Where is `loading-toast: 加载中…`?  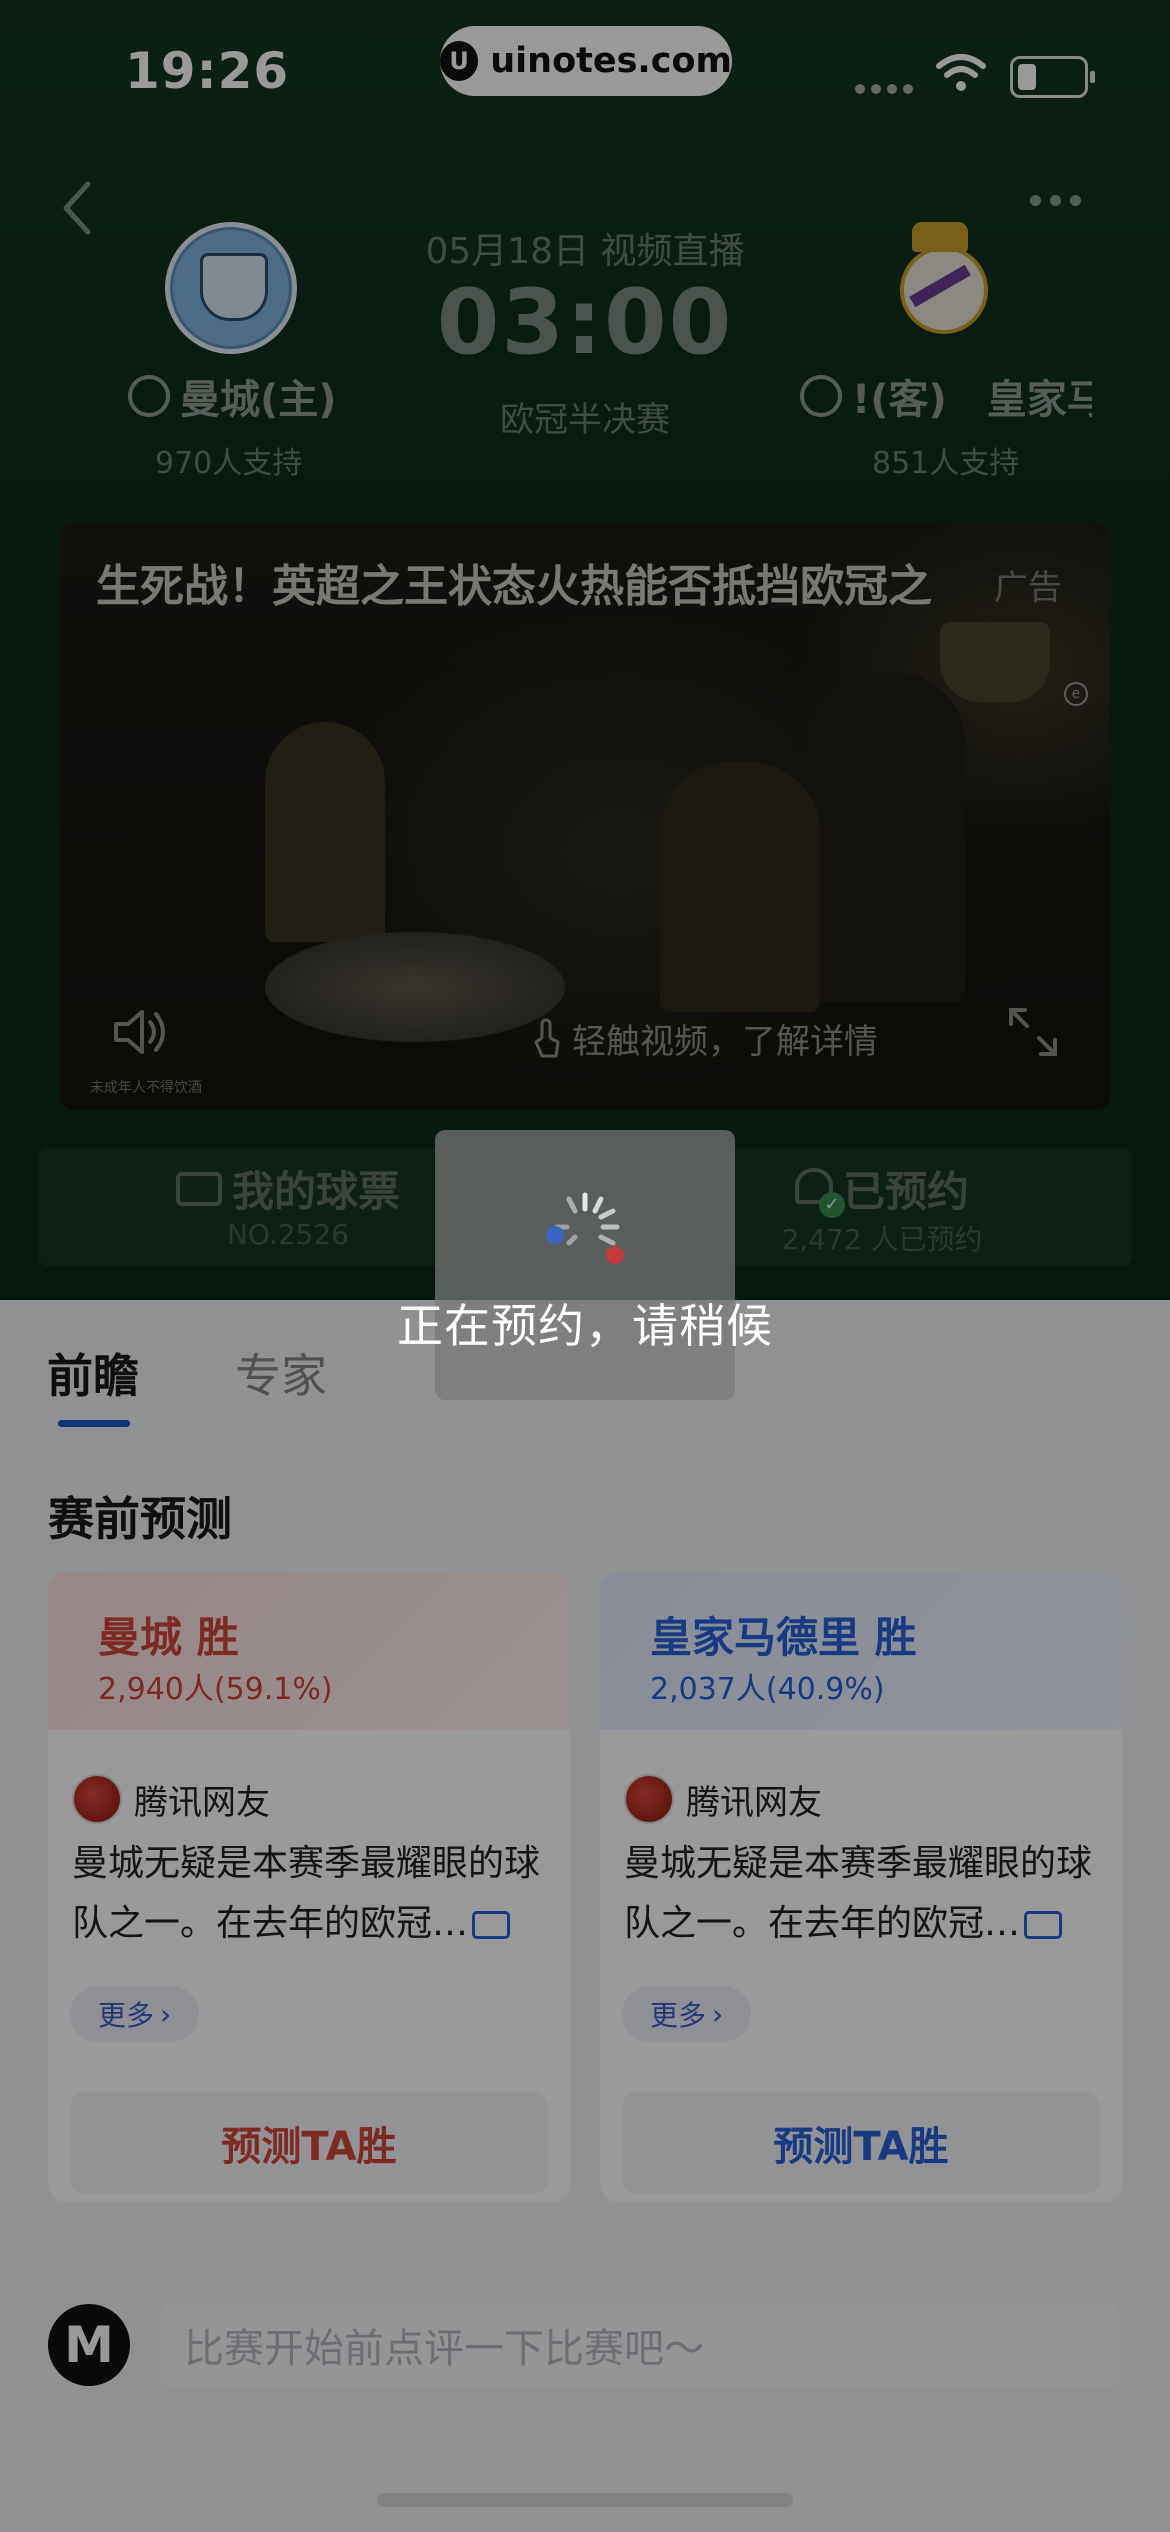 loading-toast: 加载中… is located at coordinates (585, 1265).